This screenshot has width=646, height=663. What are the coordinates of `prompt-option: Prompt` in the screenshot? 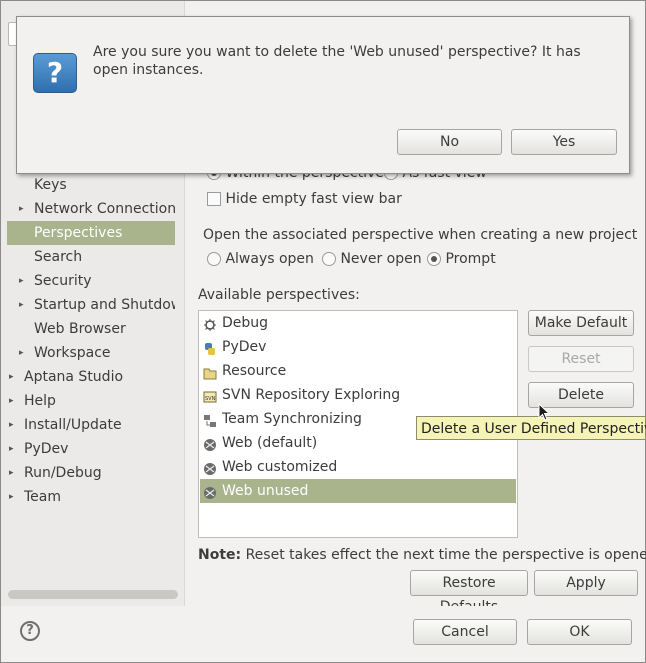 It's located at (461, 259).